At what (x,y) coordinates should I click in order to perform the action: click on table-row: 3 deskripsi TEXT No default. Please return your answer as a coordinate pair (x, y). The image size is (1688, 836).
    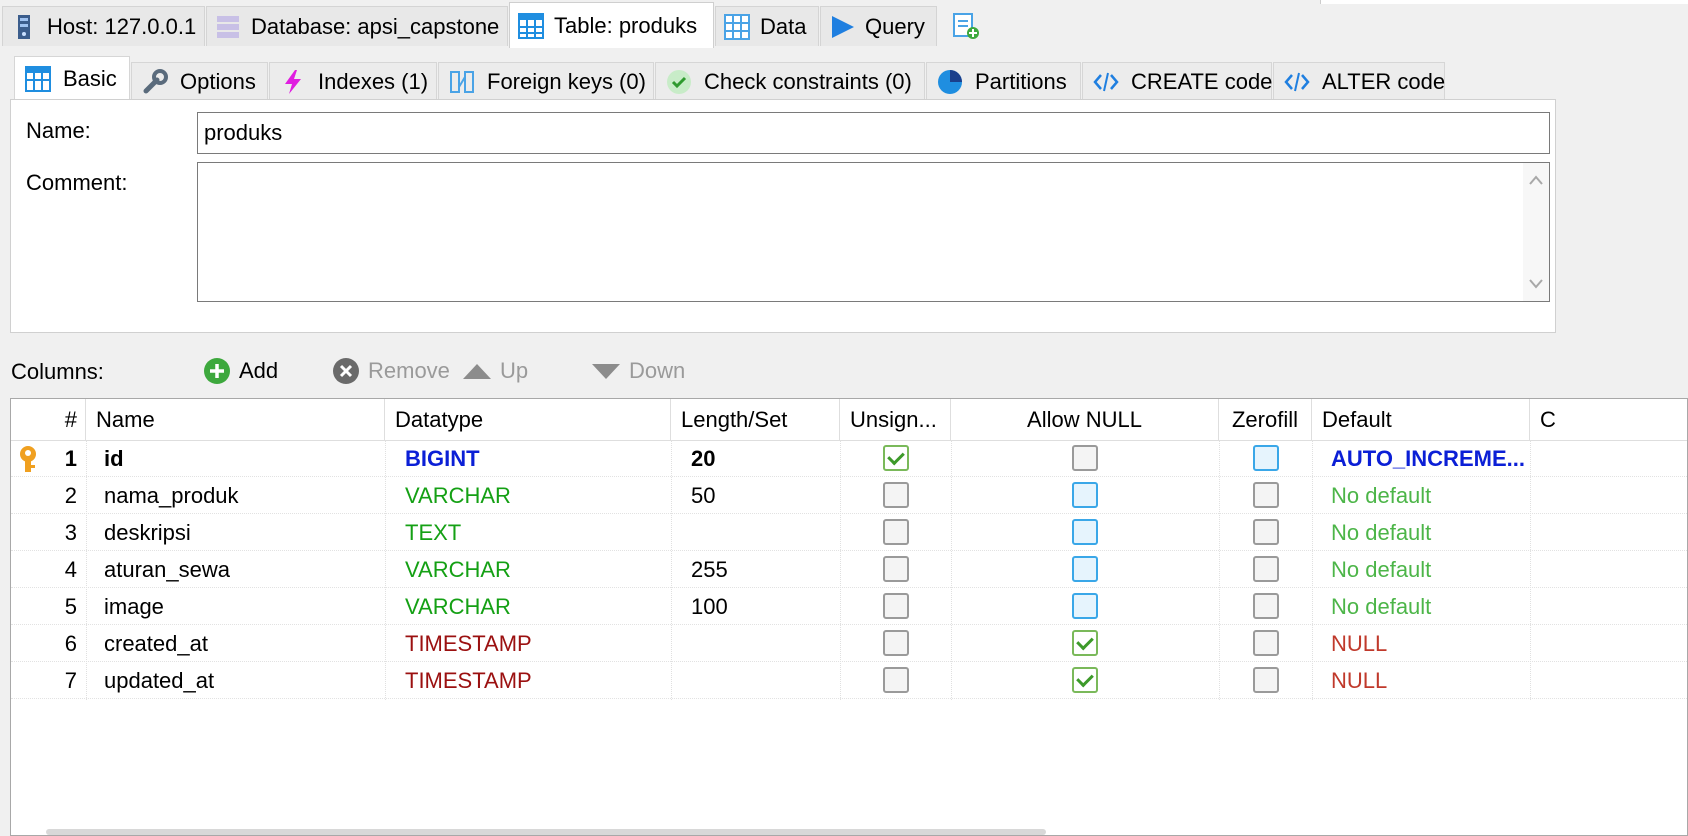
    Looking at the image, I should click on (849, 532).